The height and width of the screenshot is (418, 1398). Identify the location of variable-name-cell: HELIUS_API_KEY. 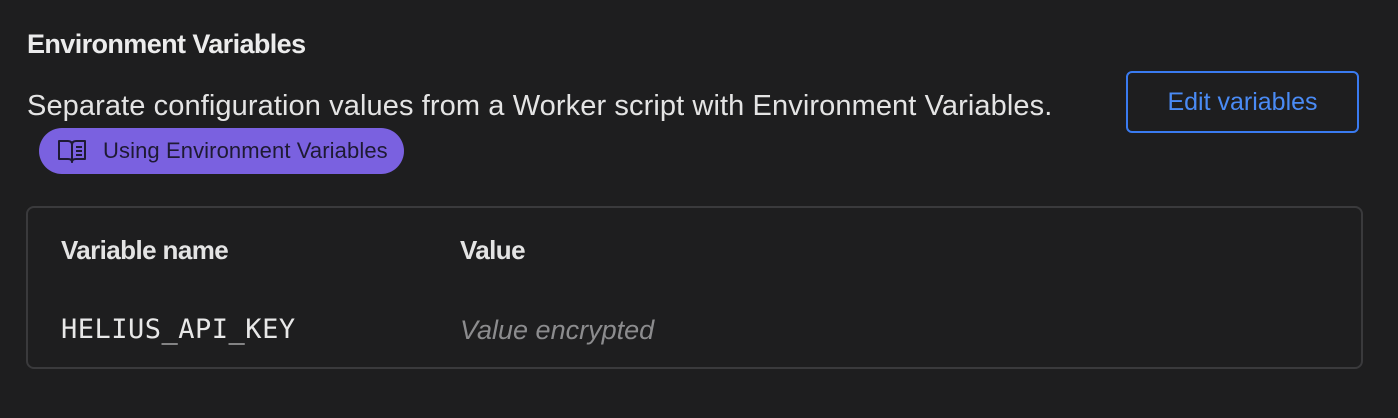
(178, 329).